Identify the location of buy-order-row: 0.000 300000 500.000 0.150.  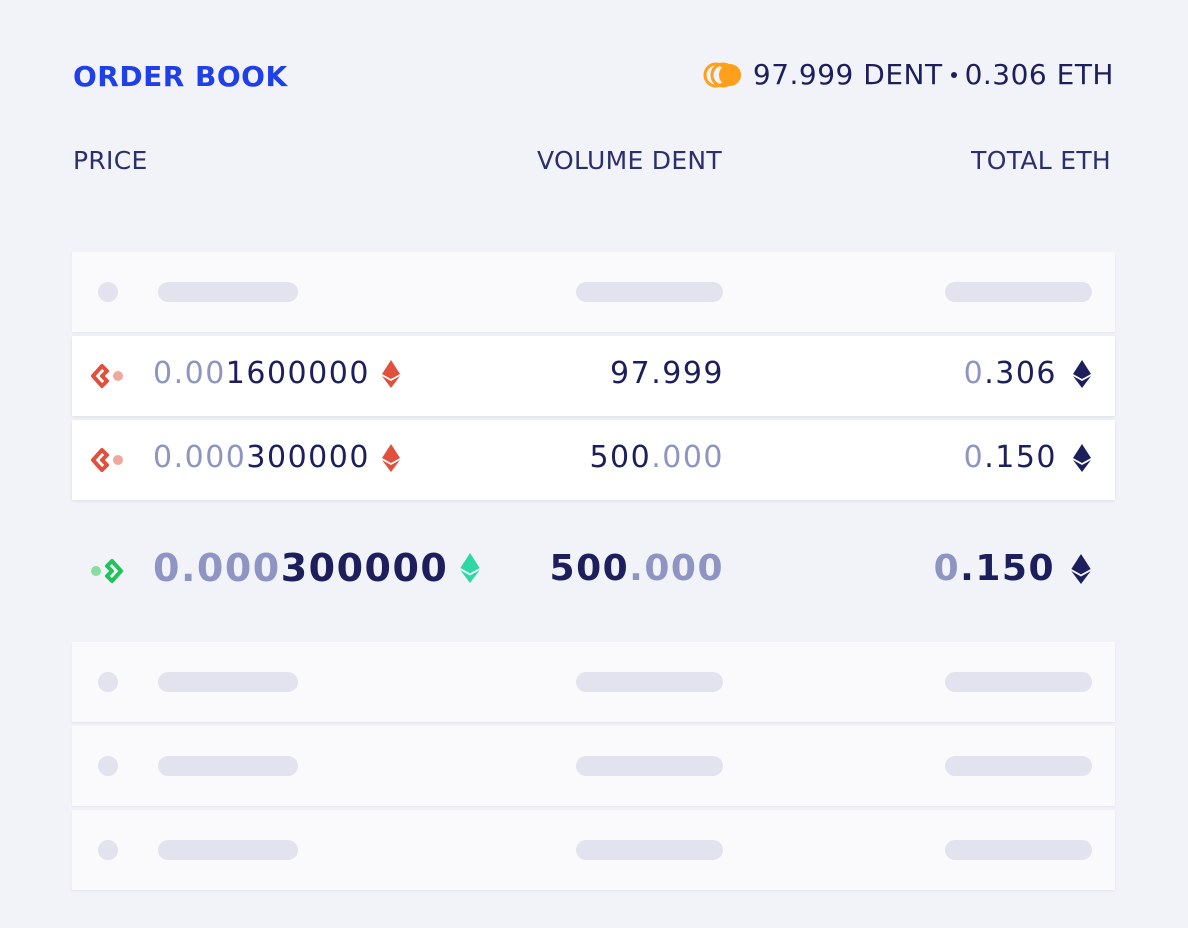
(593, 571).